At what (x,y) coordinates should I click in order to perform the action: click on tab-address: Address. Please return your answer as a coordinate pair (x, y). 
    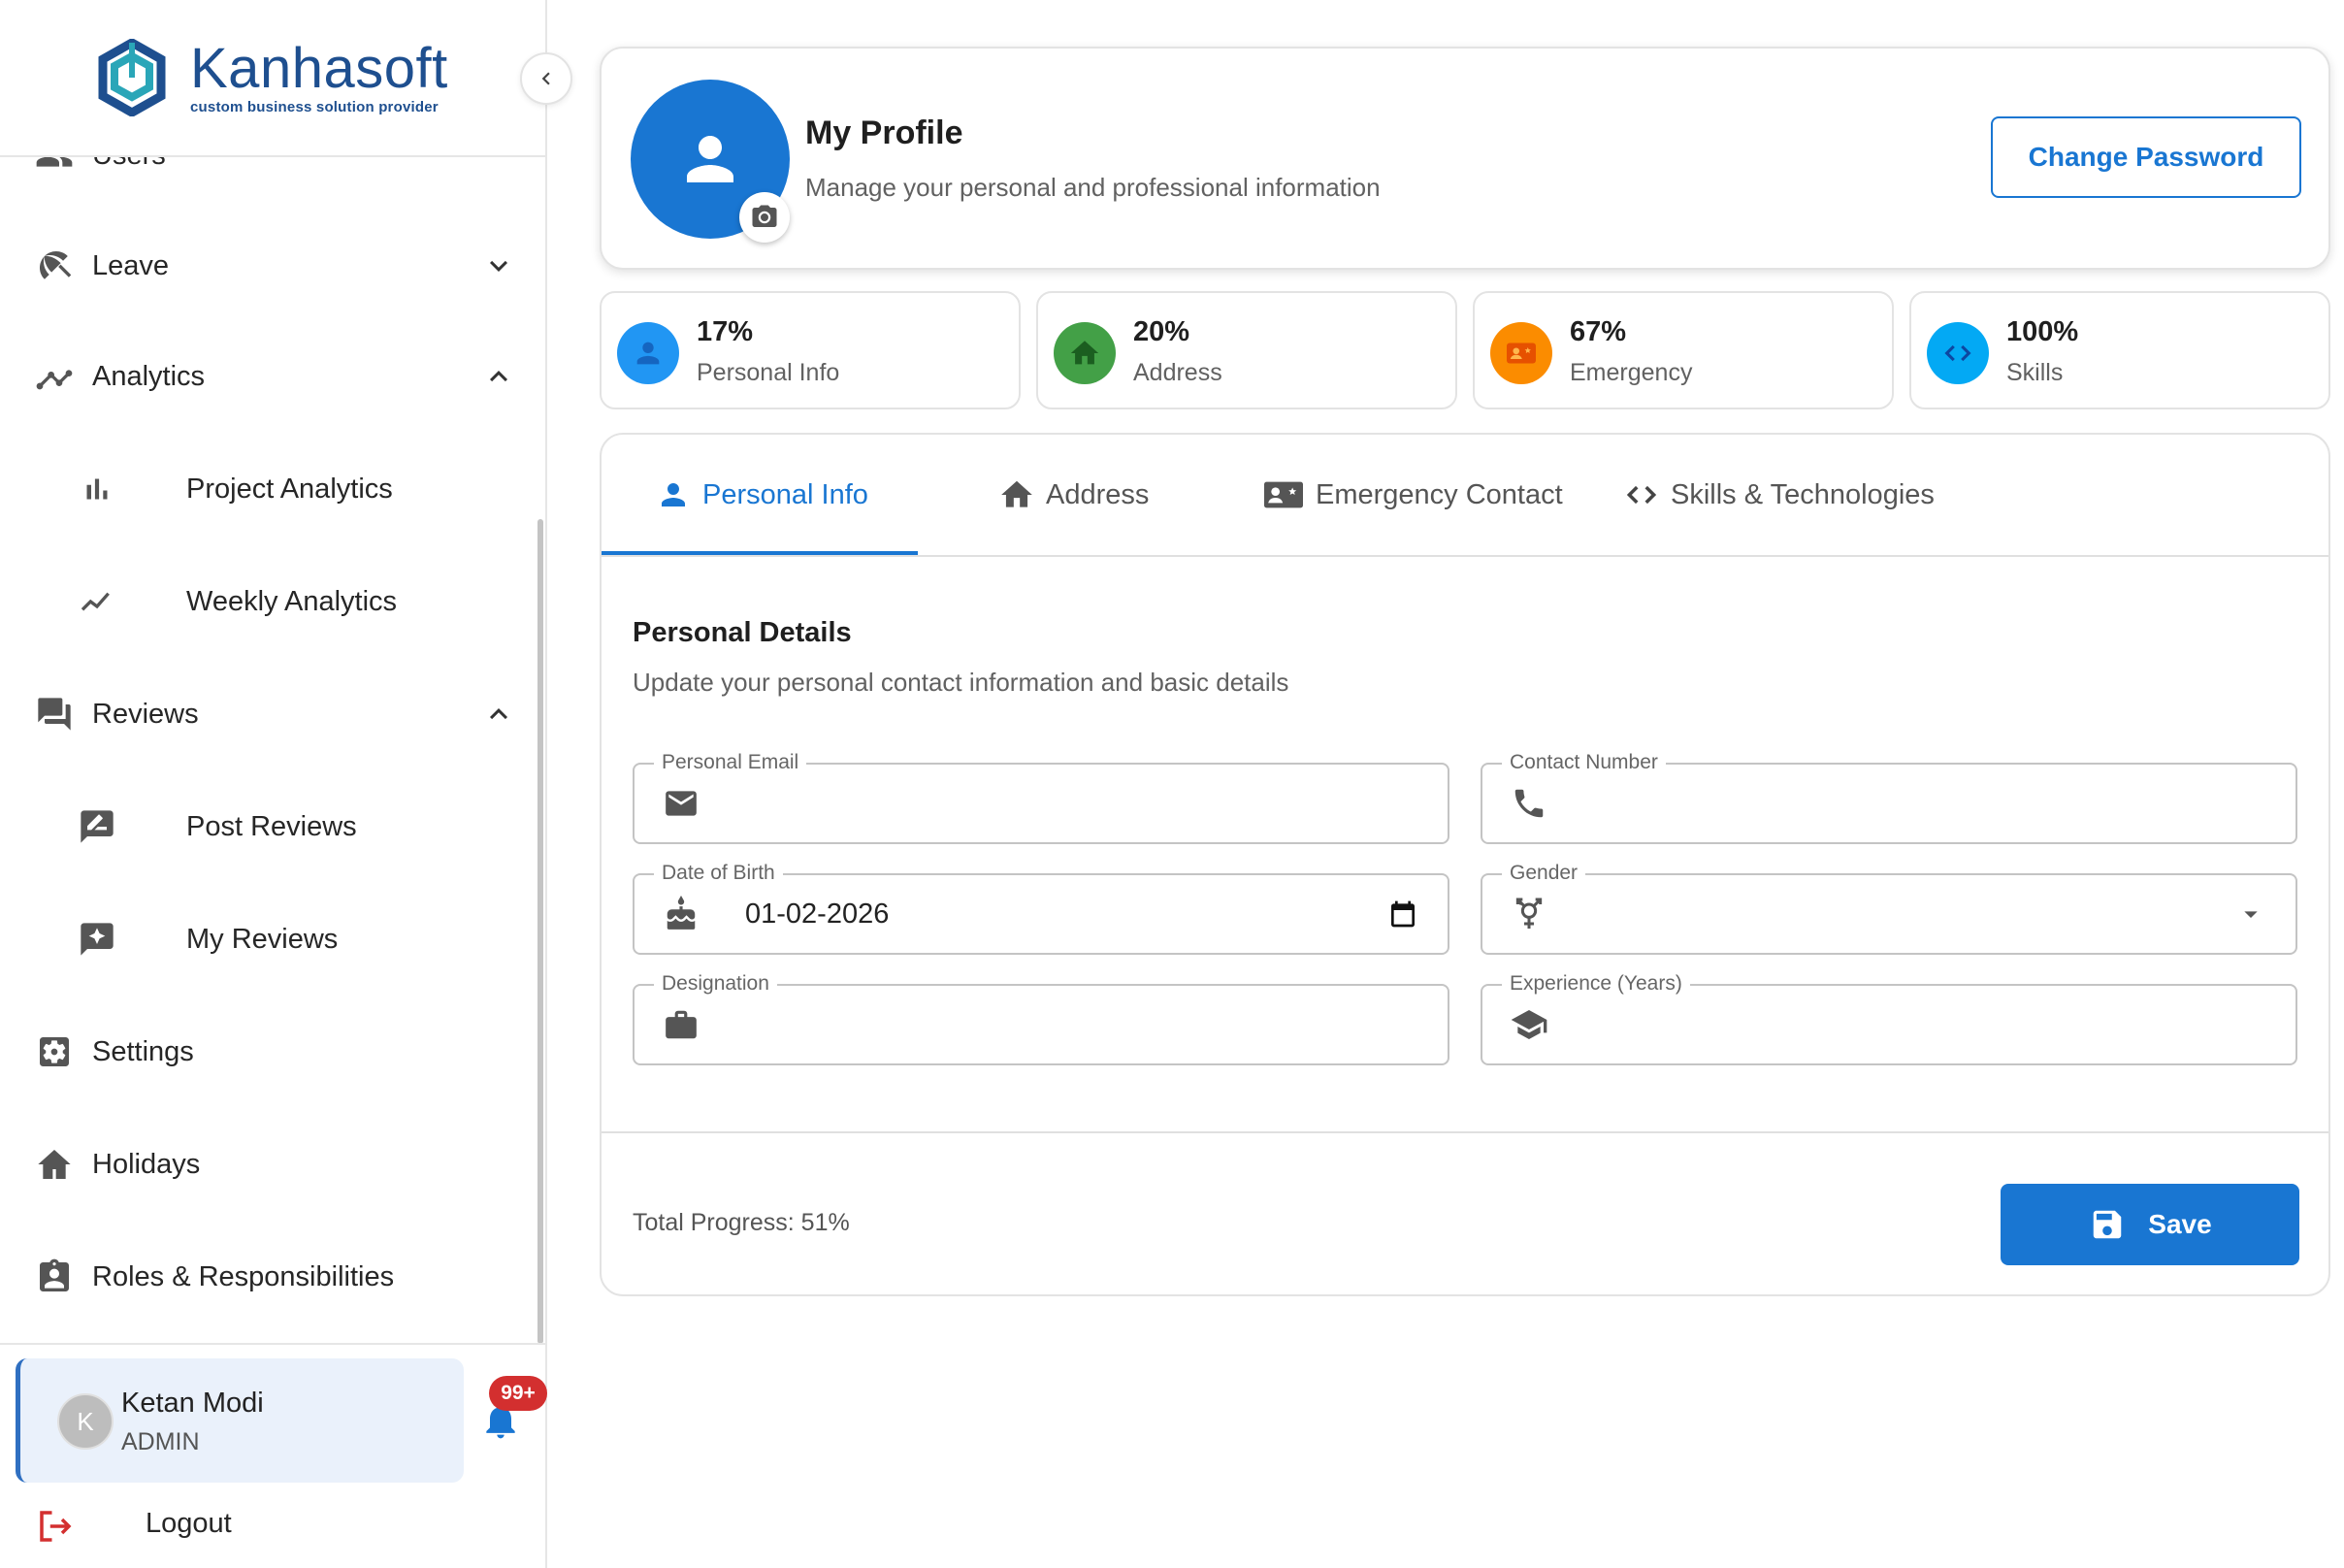
    Looking at the image, I should click on (1073, 495).